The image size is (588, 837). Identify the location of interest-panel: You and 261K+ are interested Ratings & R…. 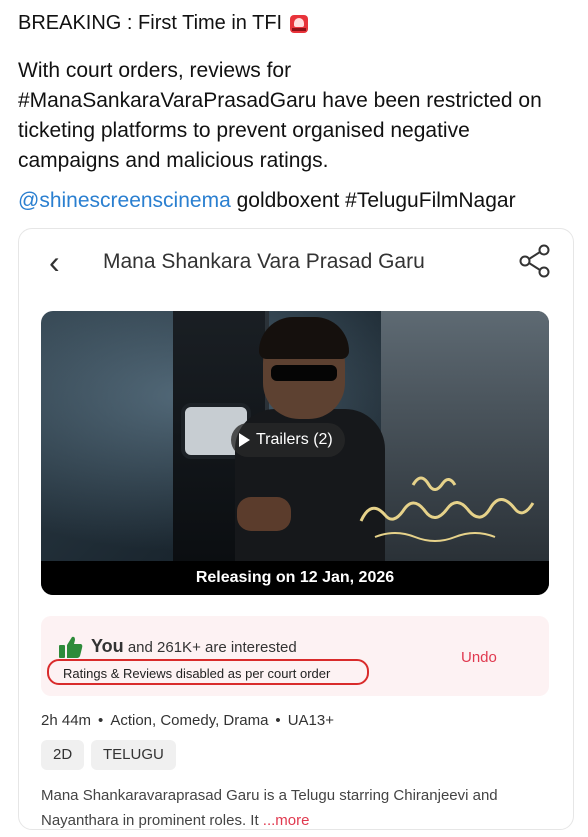
(295, 656).